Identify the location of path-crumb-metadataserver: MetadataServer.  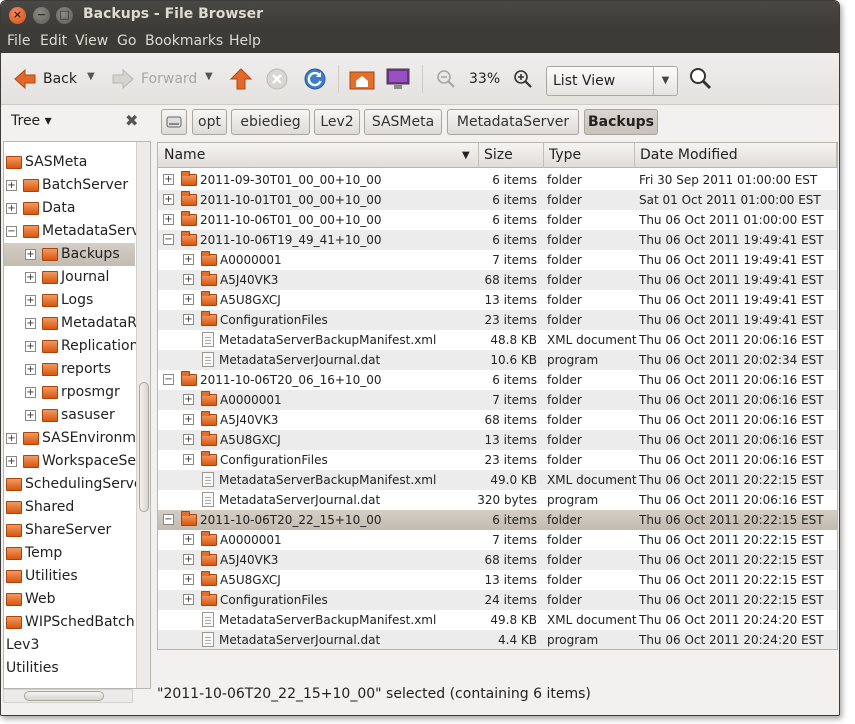
(513, 122).